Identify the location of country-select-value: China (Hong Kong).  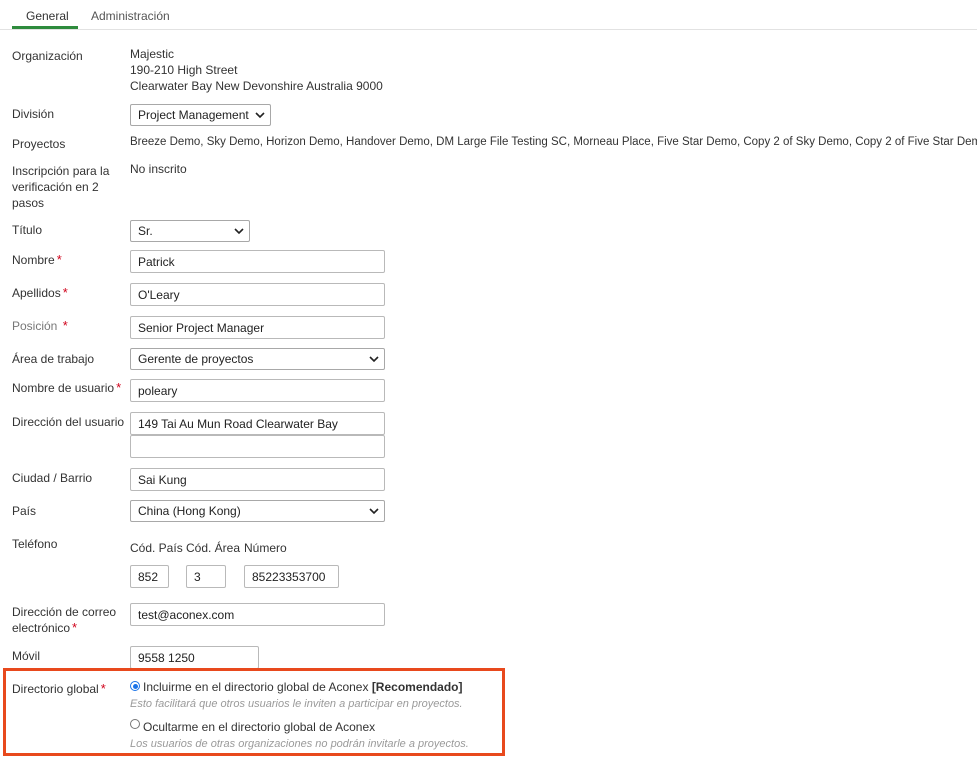
(189, 511).